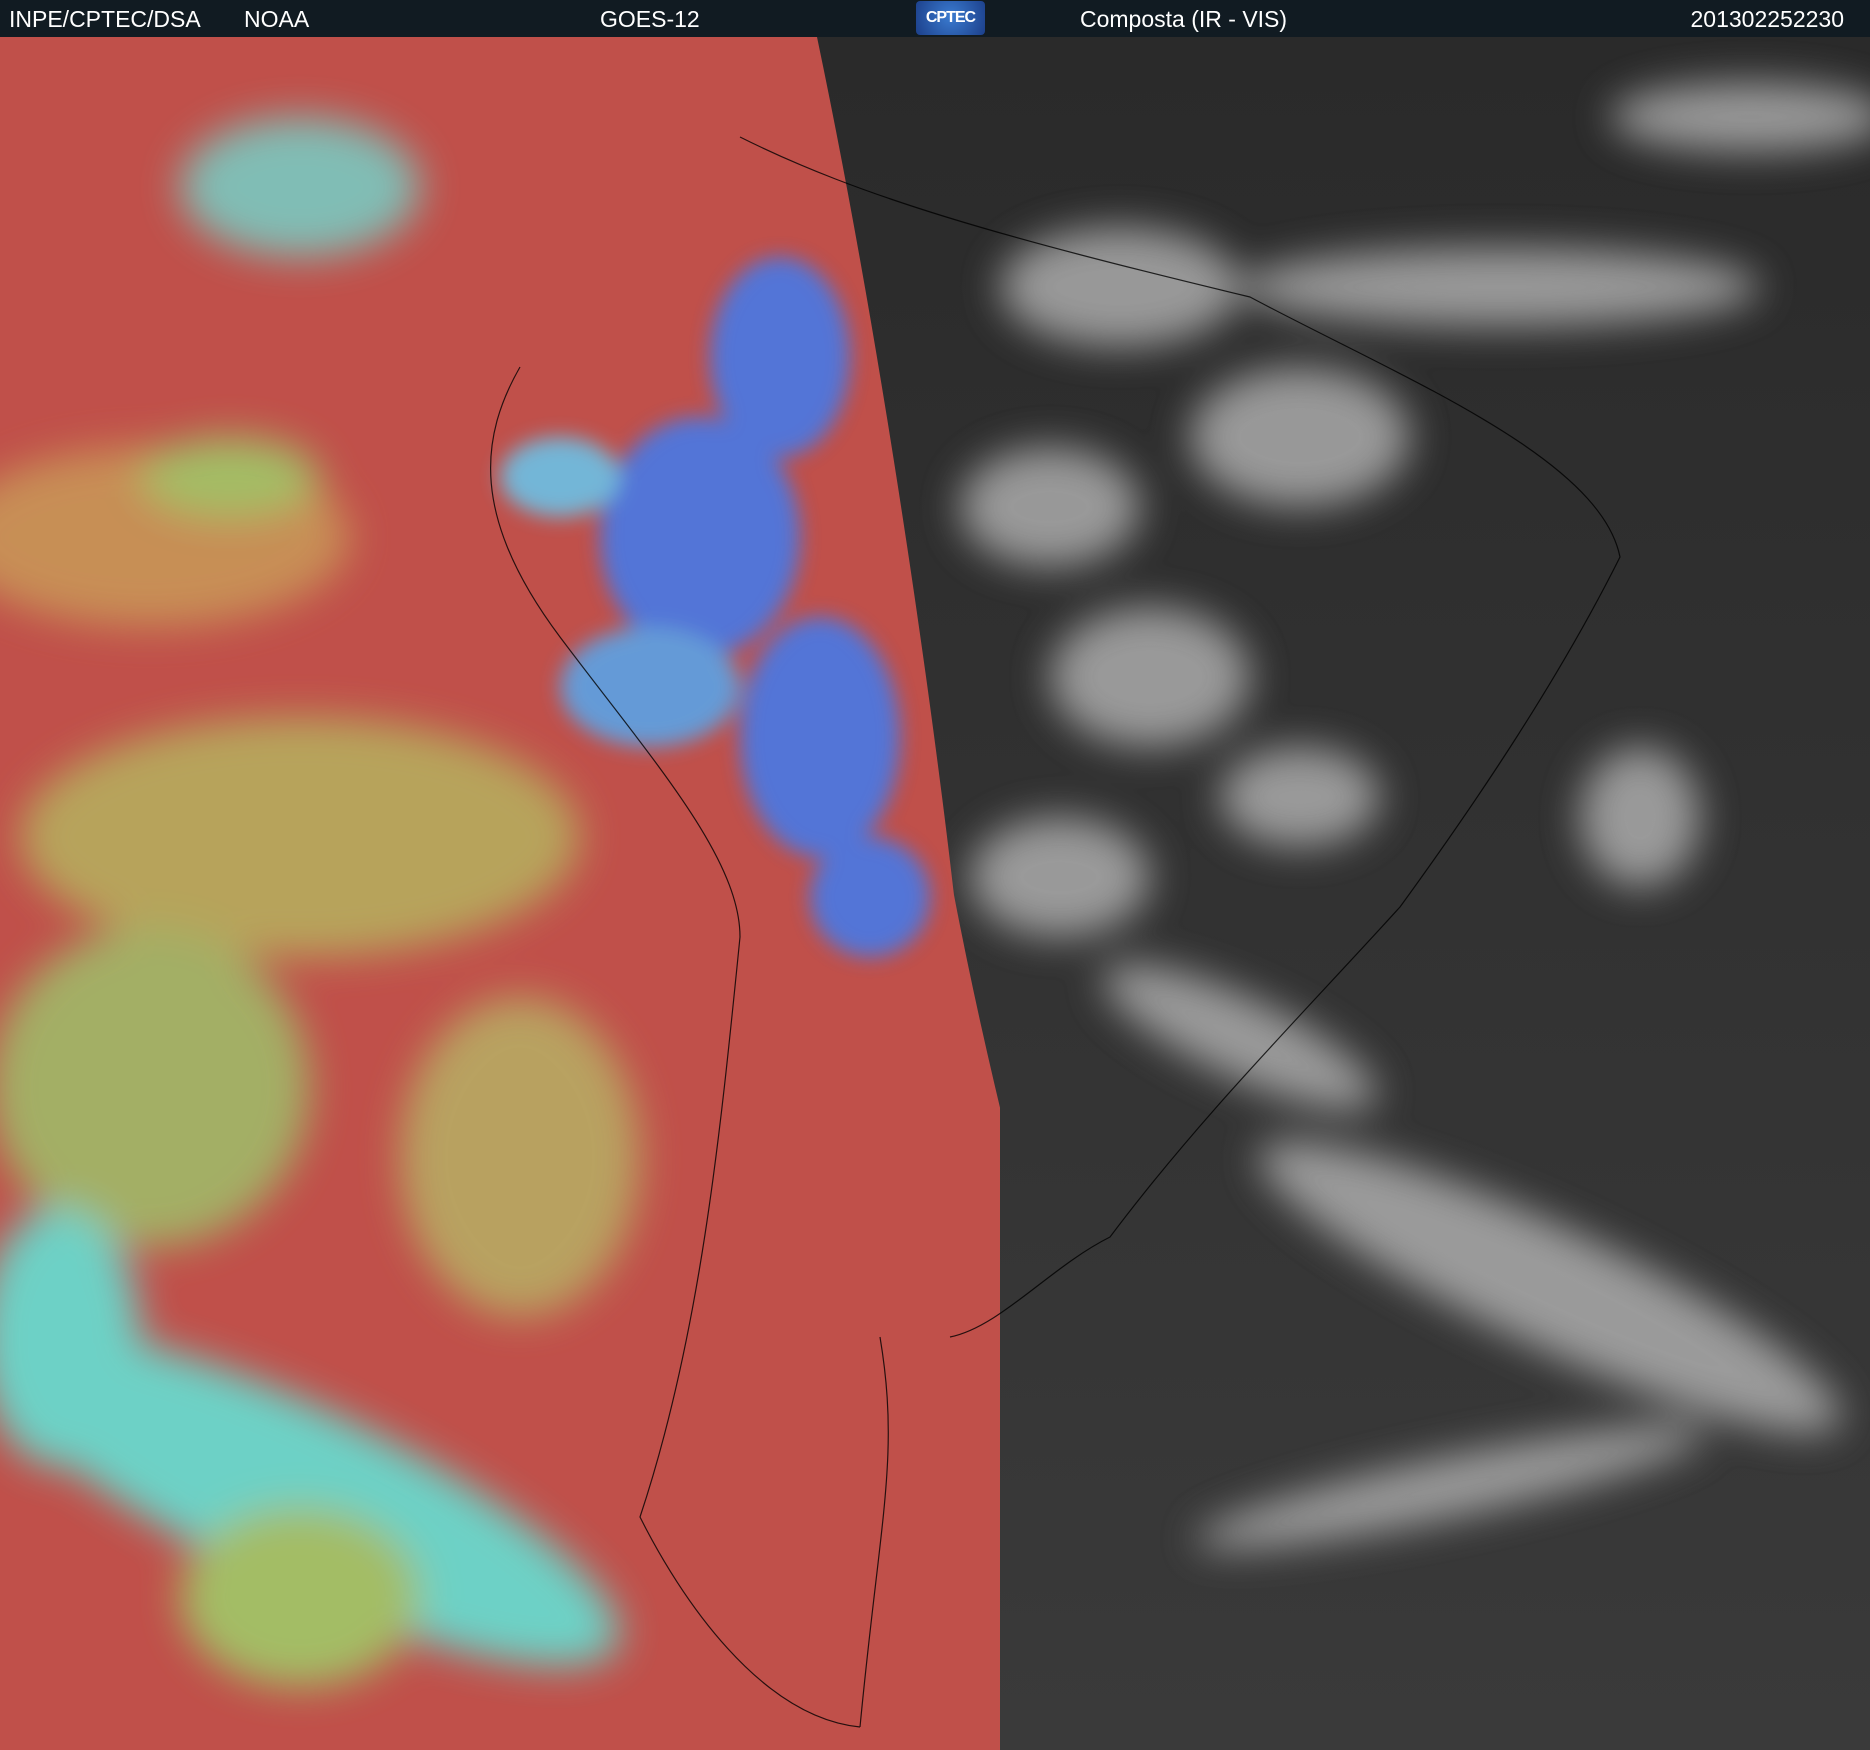  What do you see at coordinates (105, 19) in the screenshot?
I see `org-label: INPE/CPTEC/DSA` at bounding box center [105, 19].